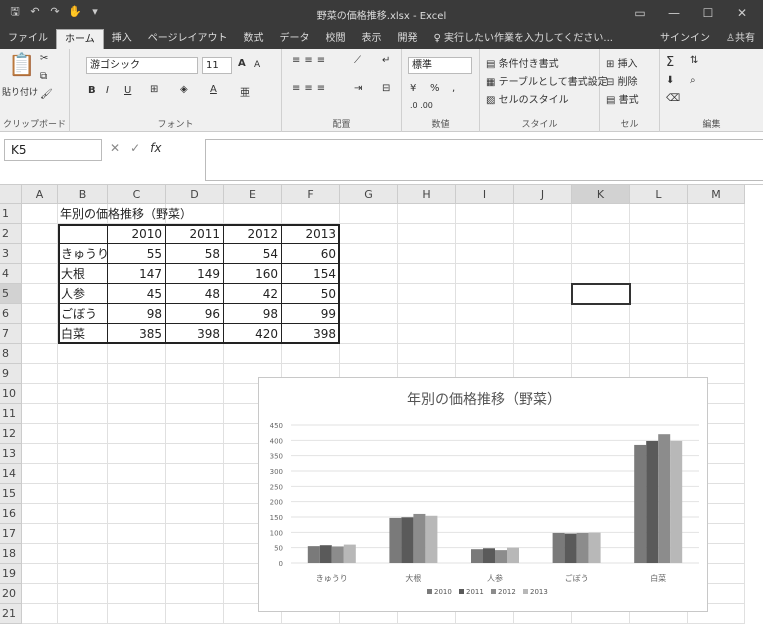 The width and height of the screenshot is (763, 625). Describe the element at coordinates (135, 274) in the screenshot. I see `price-value: 147` at that location.